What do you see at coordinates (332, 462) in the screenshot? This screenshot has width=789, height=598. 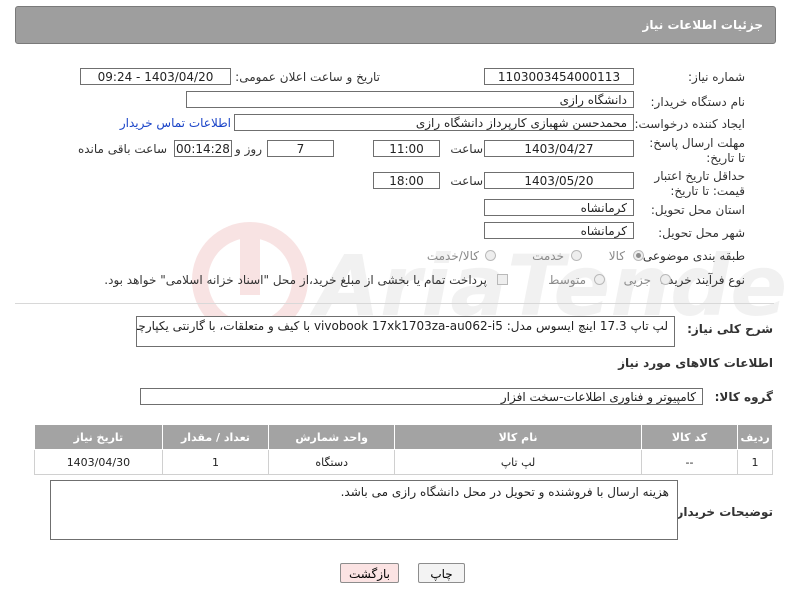 I see `cell-unit: دستگاه` at bounding box center [332, 462].